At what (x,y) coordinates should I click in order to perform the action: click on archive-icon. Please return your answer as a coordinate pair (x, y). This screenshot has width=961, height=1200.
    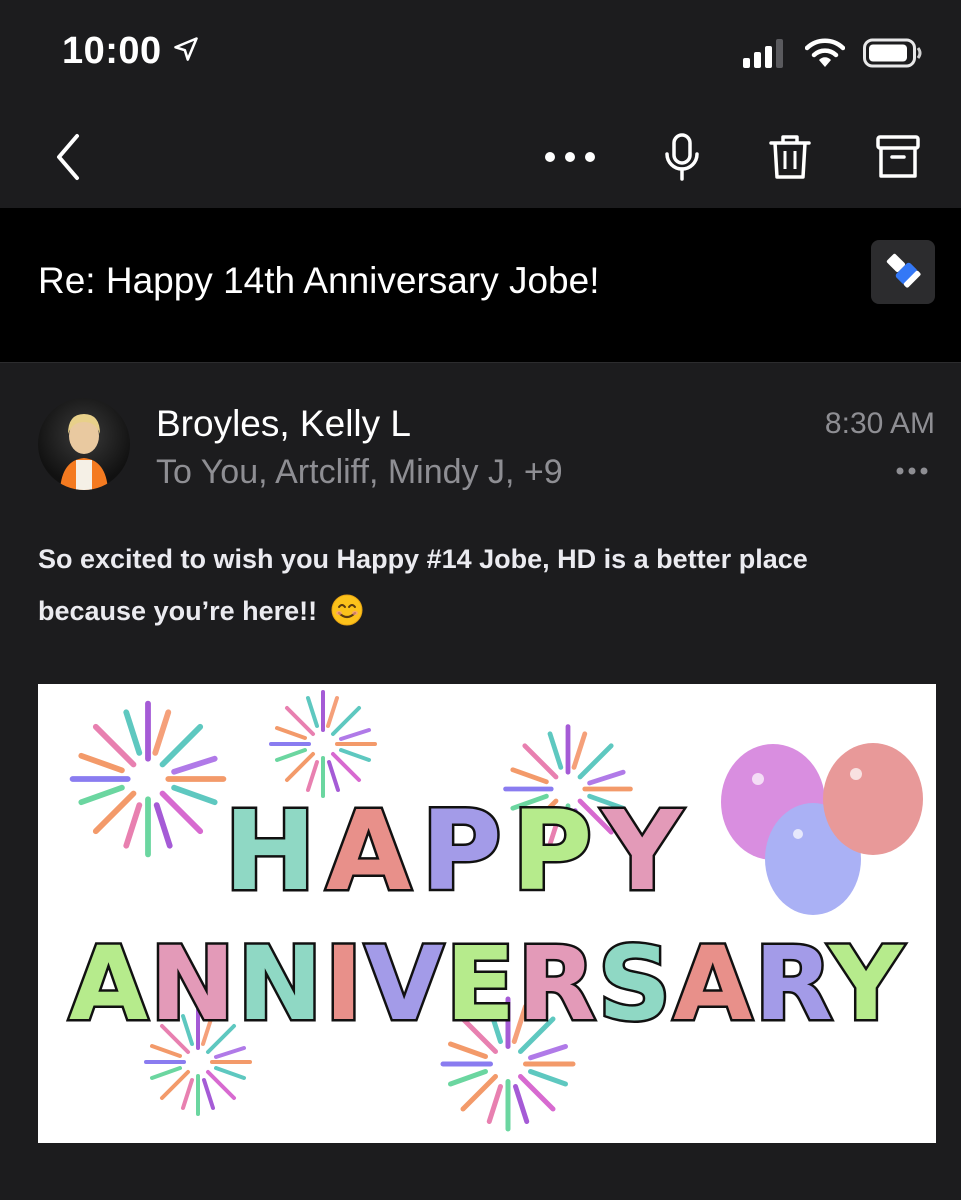
    Looking at the image, I should click on (898, 159).